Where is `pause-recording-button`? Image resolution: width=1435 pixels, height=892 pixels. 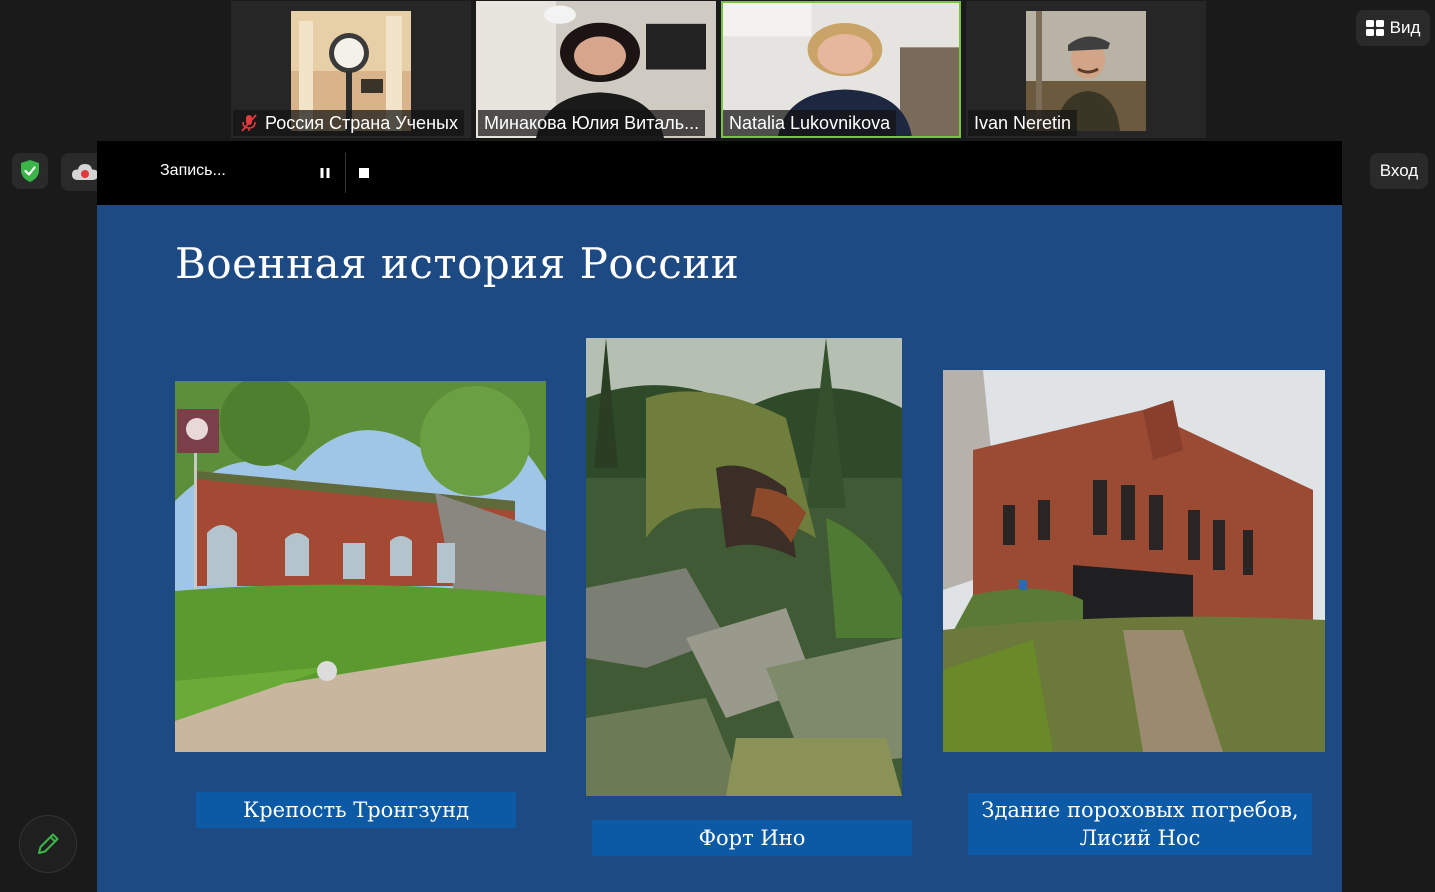
pause-recording-button is located at coordinates (325, 173).